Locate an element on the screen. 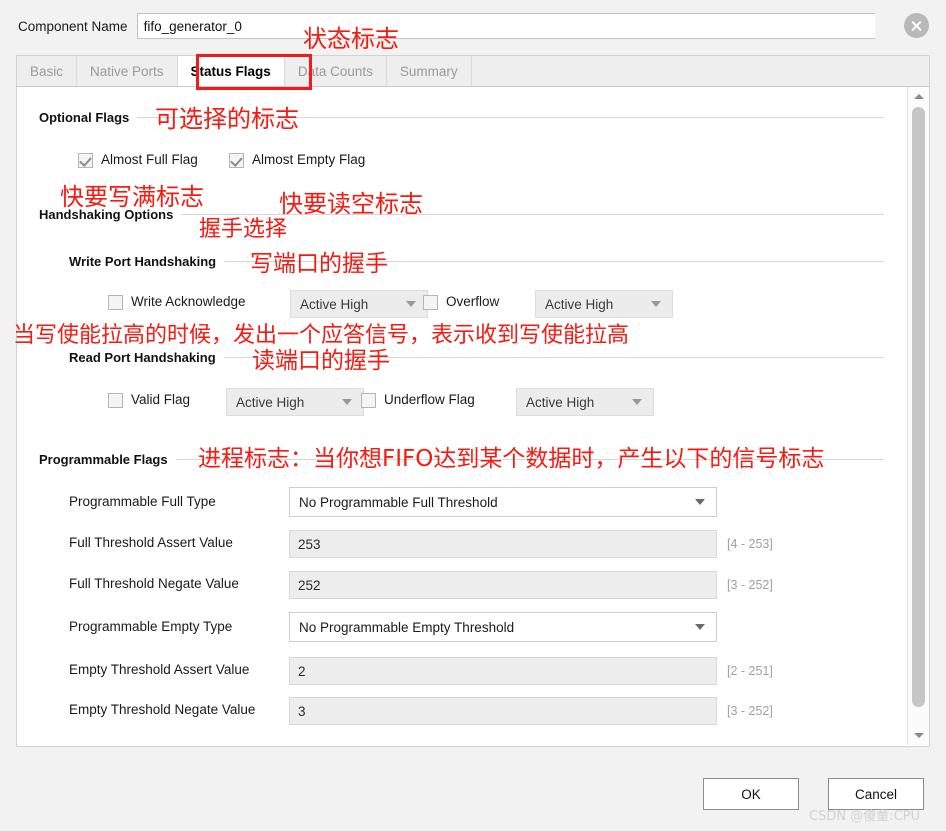 This screenshot has height=831, width=946. component-name-bar: Component Name fifo_generator_0 is located at coordinates (473, 26).